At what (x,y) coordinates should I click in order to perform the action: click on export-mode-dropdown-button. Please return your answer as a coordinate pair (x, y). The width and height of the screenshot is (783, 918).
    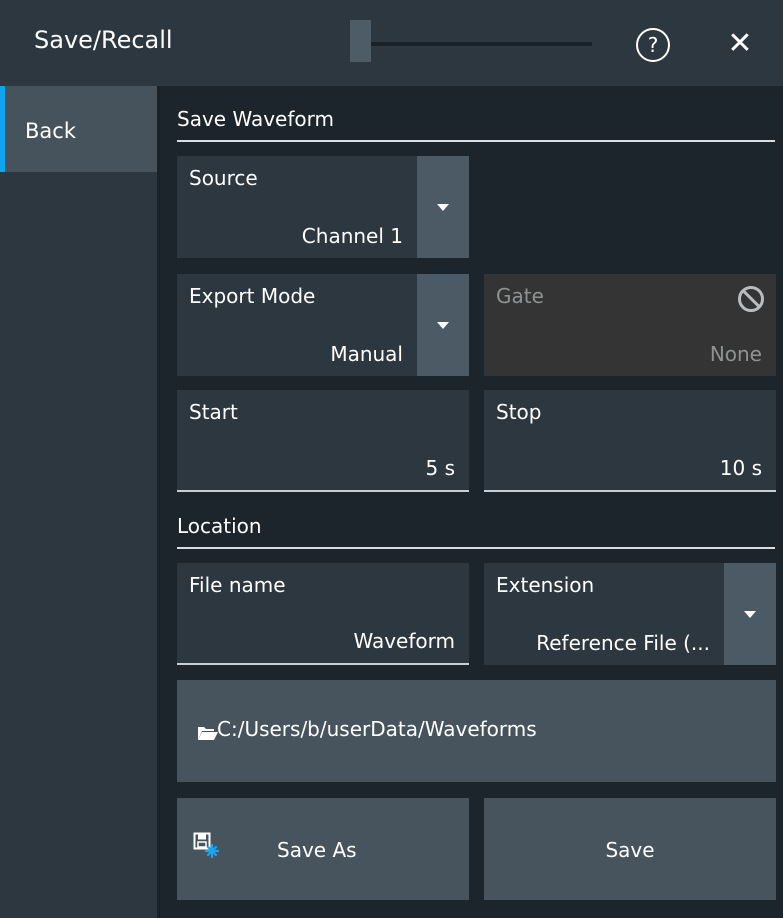
    Looking at the image, I should click on (443, 325).